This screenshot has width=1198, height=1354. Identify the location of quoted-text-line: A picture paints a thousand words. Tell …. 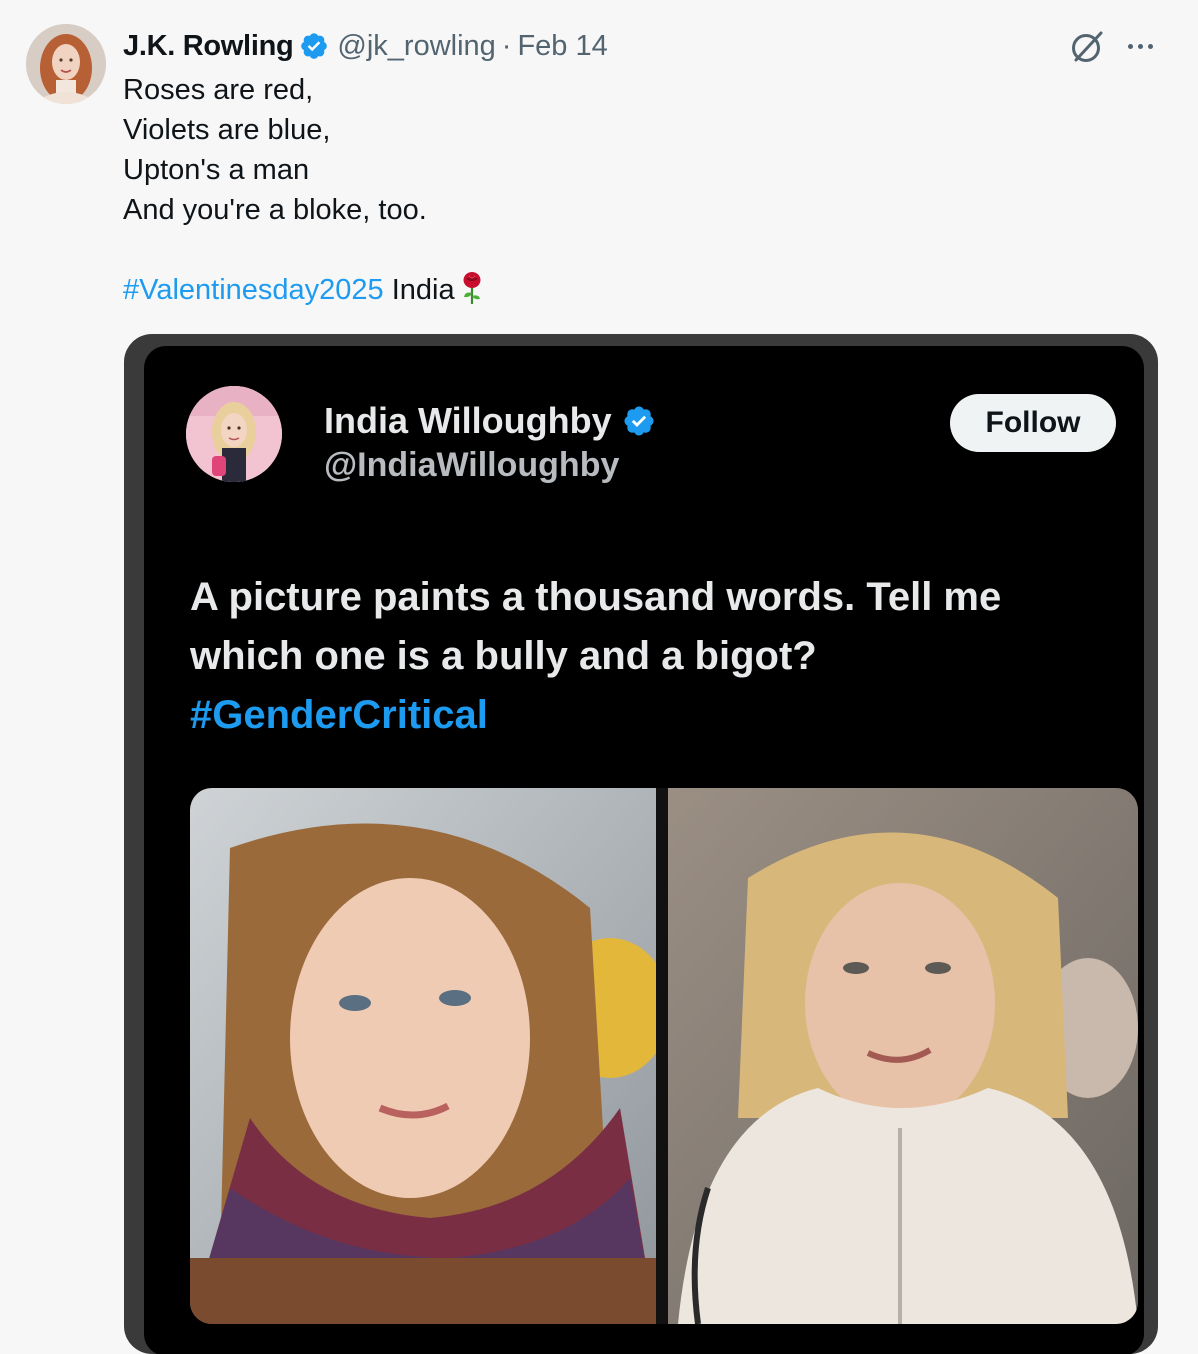
(596, 597).